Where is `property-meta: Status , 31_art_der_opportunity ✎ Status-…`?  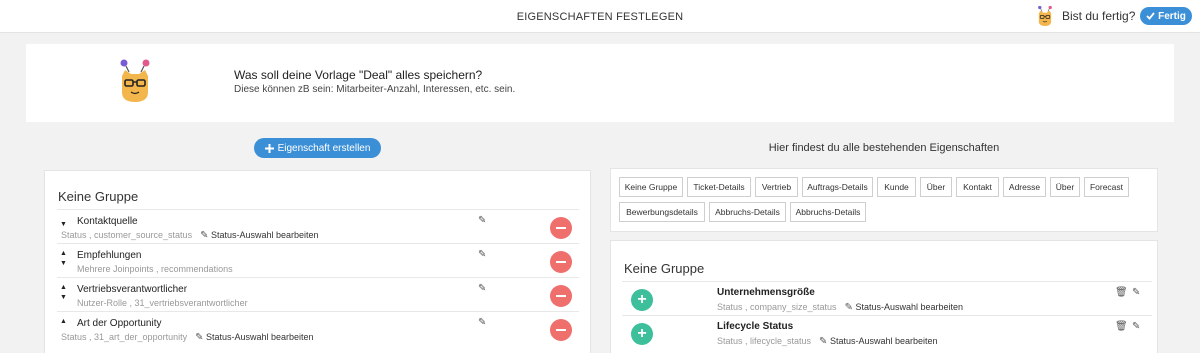 property-meta: Status , 31_art_der_opportunity ✎ Status-… is located at coordinates (187, 337).